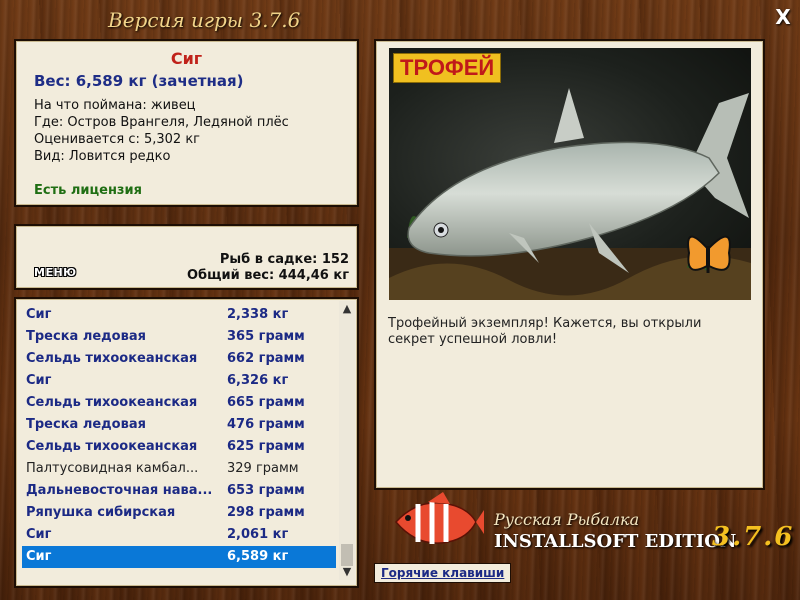 The image size is (800, 600). What do you see at coordinates (88, 190) in the screenshot?
I see `license-status: Есть лицензия` at bounding box center [88, 190].